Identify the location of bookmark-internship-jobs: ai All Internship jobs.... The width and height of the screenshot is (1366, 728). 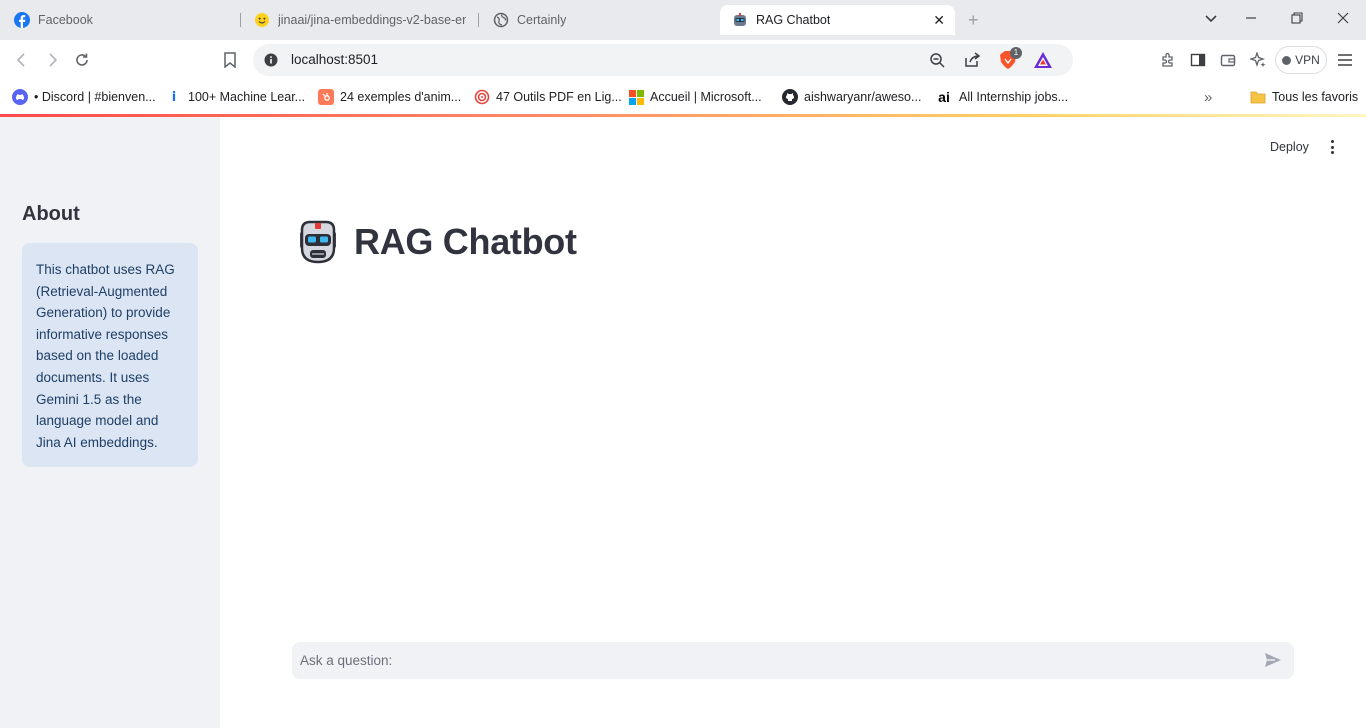
(1001, 97).